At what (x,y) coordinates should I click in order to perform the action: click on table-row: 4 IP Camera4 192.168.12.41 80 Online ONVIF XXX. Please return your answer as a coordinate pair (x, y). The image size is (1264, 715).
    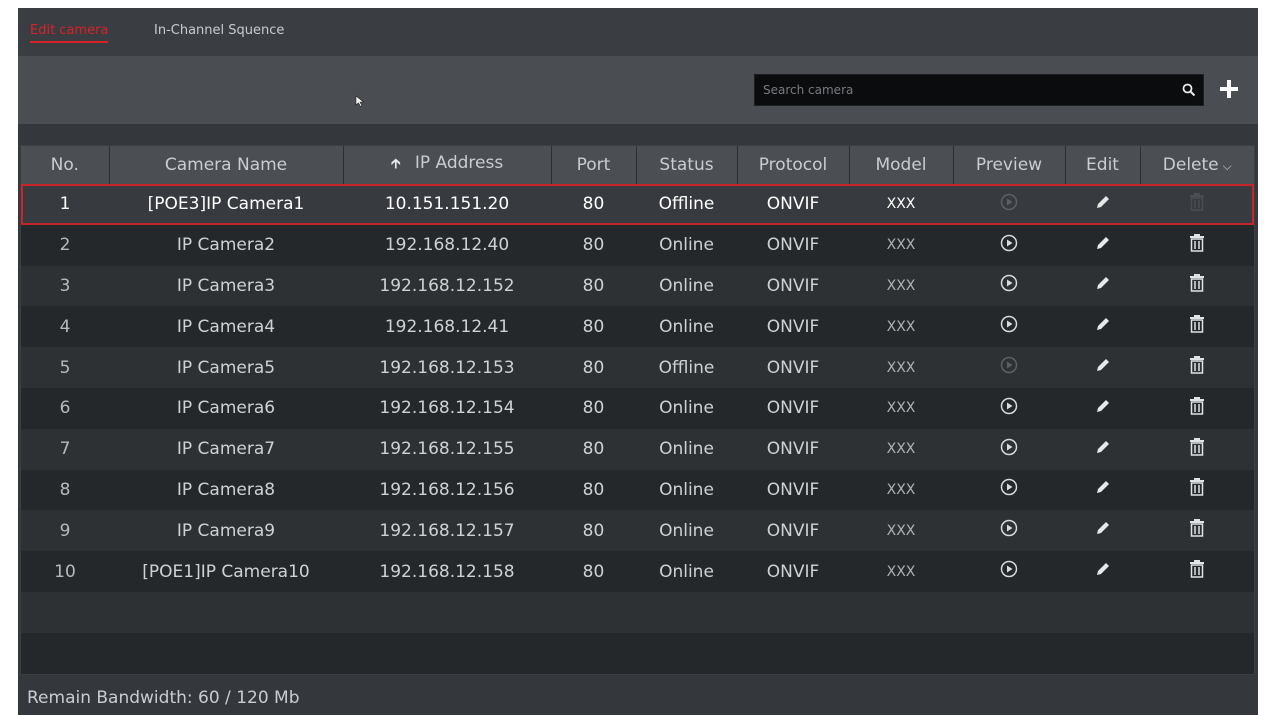
    Looking at the image, I should click on (637, 327).